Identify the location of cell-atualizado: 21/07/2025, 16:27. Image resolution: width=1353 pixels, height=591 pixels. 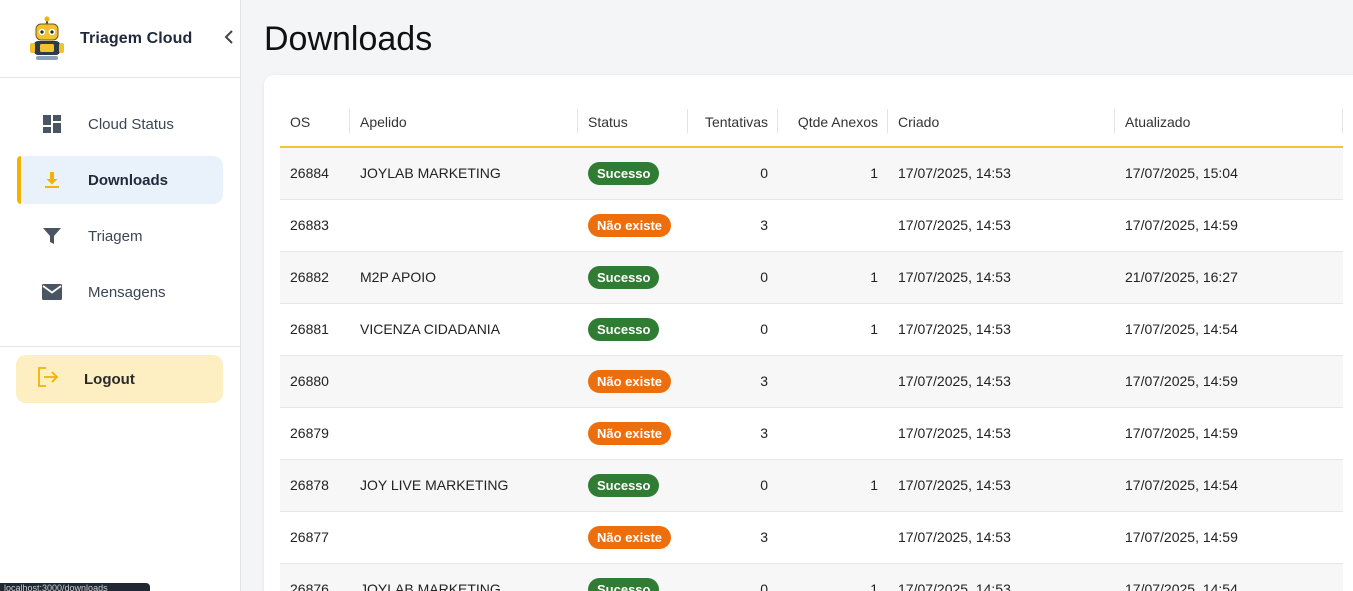
(1181, 277).